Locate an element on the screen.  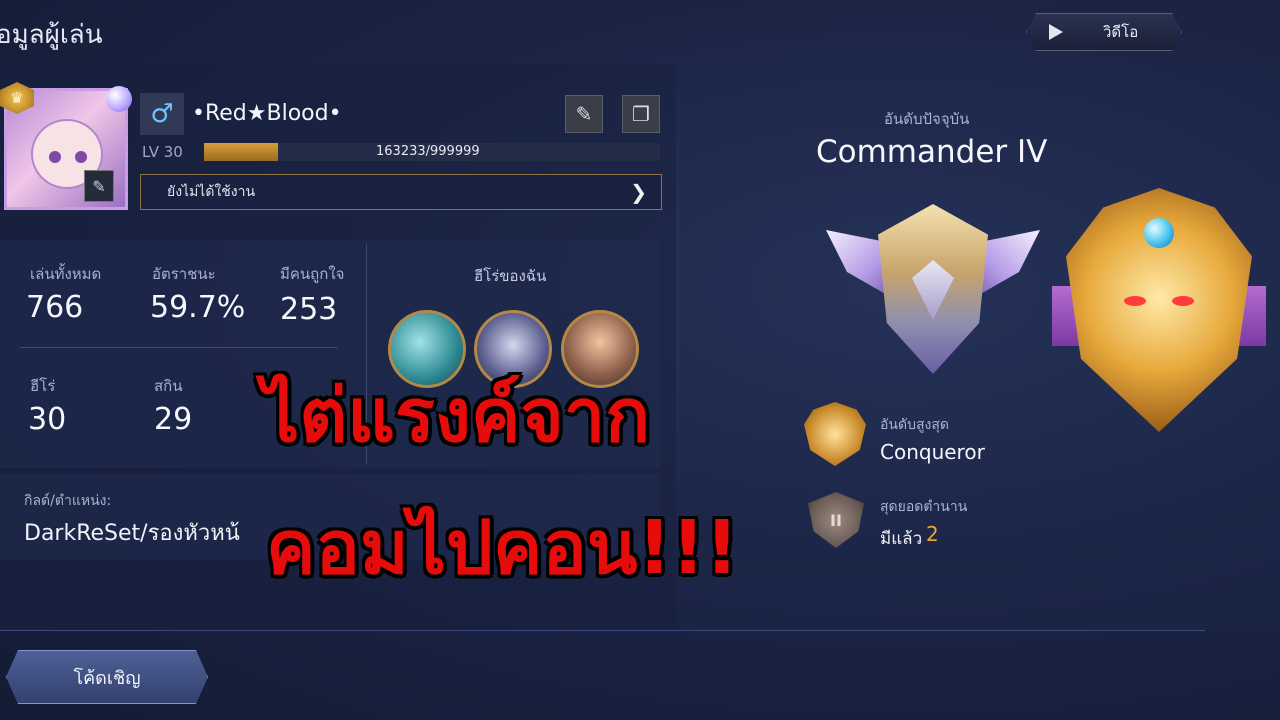
my-heroes-label: ฮีโร่ของฉัน is located at coordinates (510, 276).